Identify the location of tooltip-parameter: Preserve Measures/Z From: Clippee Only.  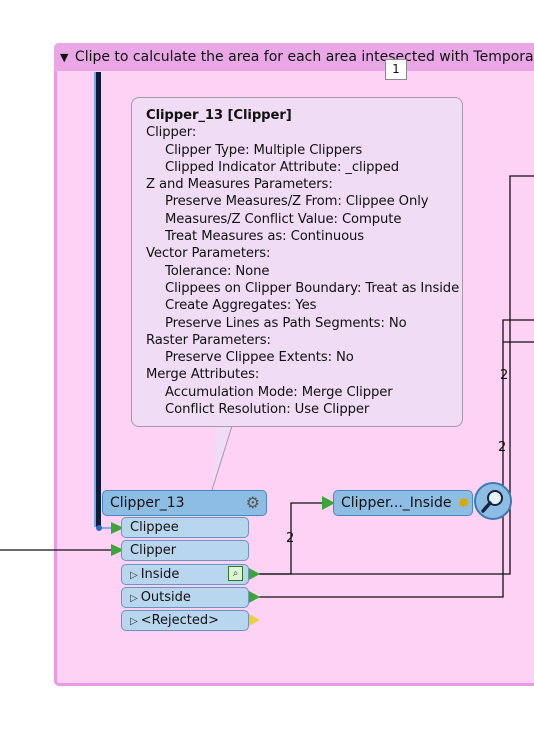
(297, 202).